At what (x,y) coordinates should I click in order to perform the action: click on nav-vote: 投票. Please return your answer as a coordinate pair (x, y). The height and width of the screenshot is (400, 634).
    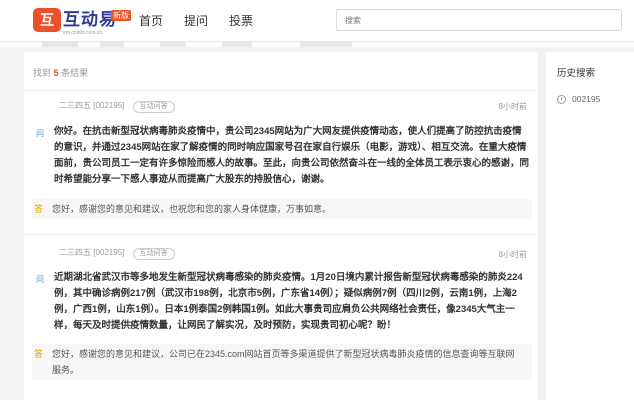
    Looking at the image, I should click on (241, 21).